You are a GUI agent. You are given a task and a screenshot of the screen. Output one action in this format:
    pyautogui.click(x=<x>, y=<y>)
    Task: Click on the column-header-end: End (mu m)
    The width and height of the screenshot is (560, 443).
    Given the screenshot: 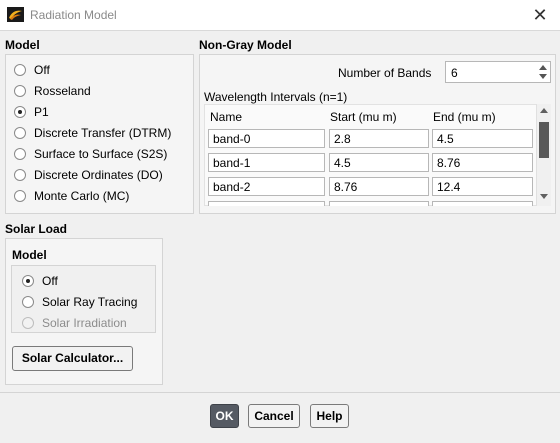 What is the action you would take?
    pyautogui.click(x=464, y=117)
    